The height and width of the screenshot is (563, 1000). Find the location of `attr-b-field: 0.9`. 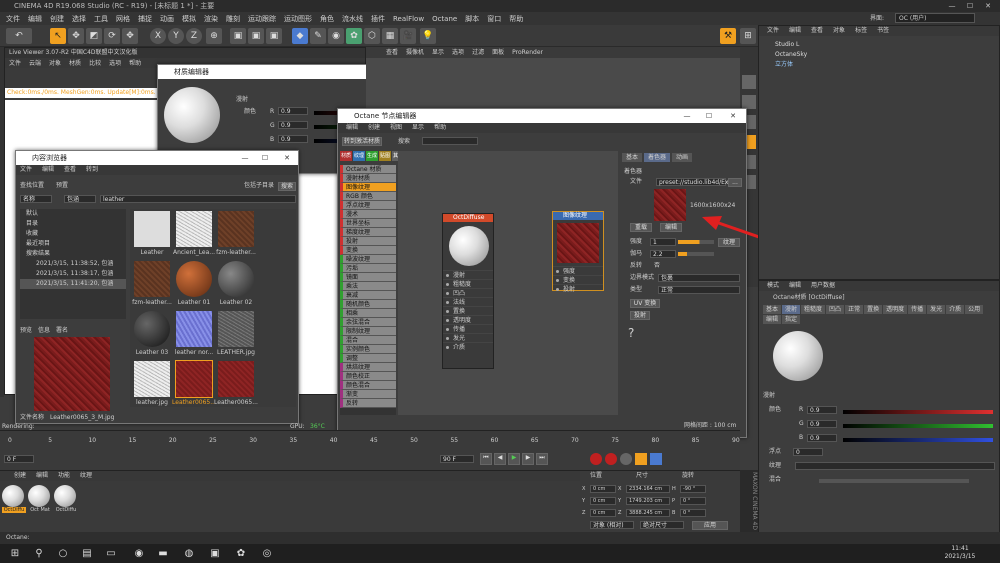

attr-b-field: 0.9 is located at coordinates (822, 438).